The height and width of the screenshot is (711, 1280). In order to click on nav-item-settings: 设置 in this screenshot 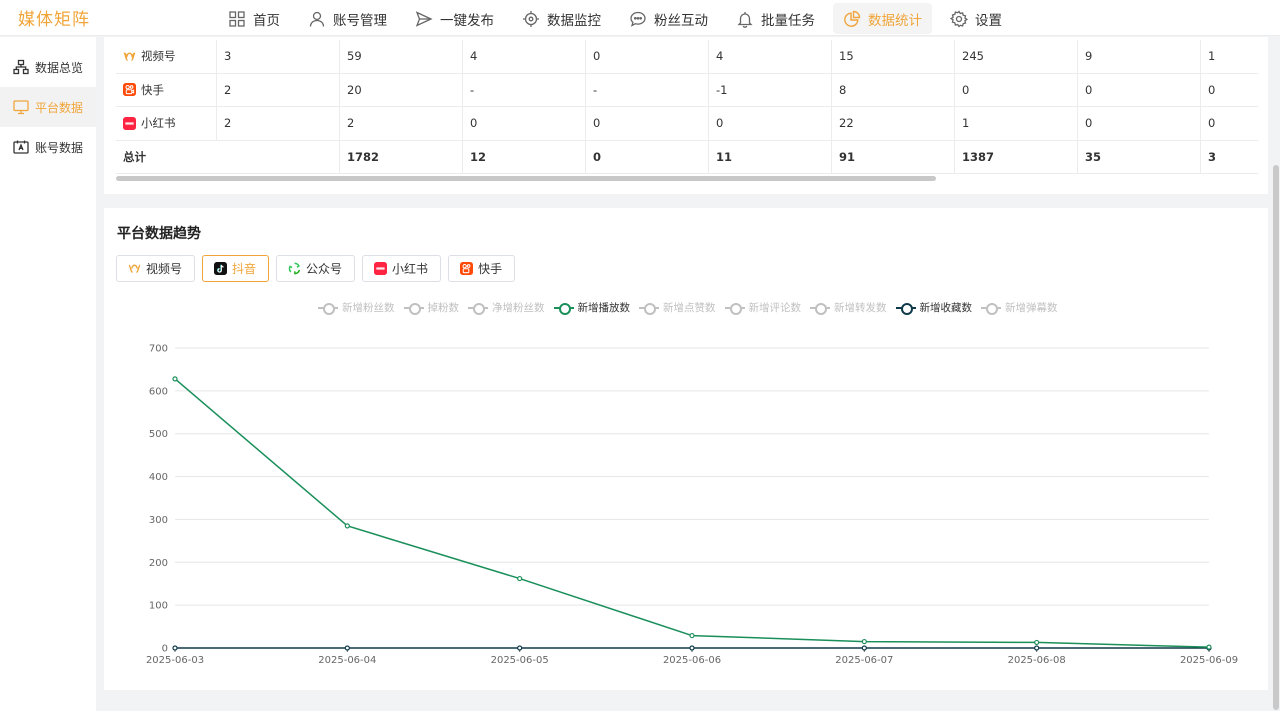, I will do `click(976, 18)`.